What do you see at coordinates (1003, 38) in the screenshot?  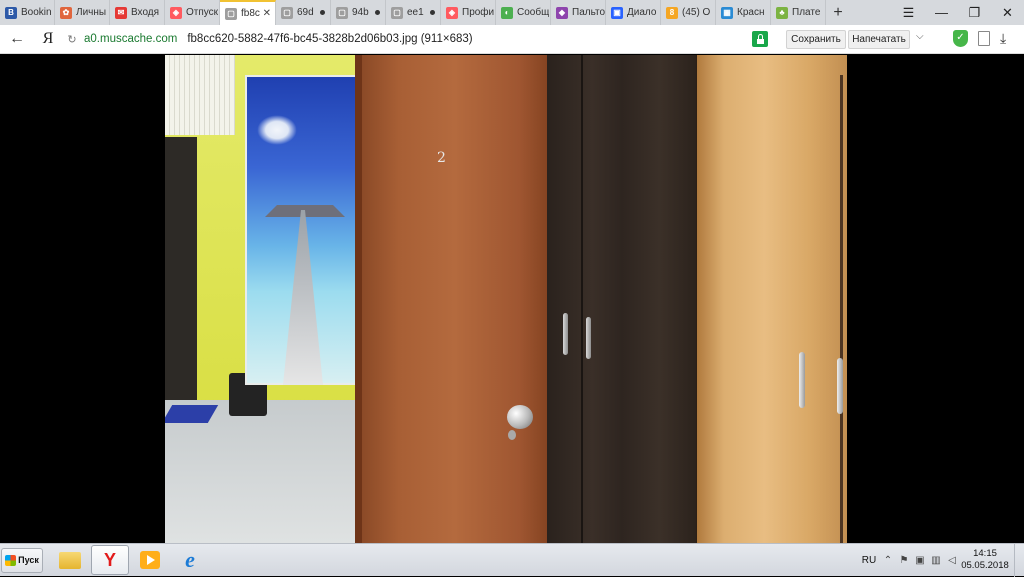 I see `download-icon: ⤓` at bounding box center [1003, 38].